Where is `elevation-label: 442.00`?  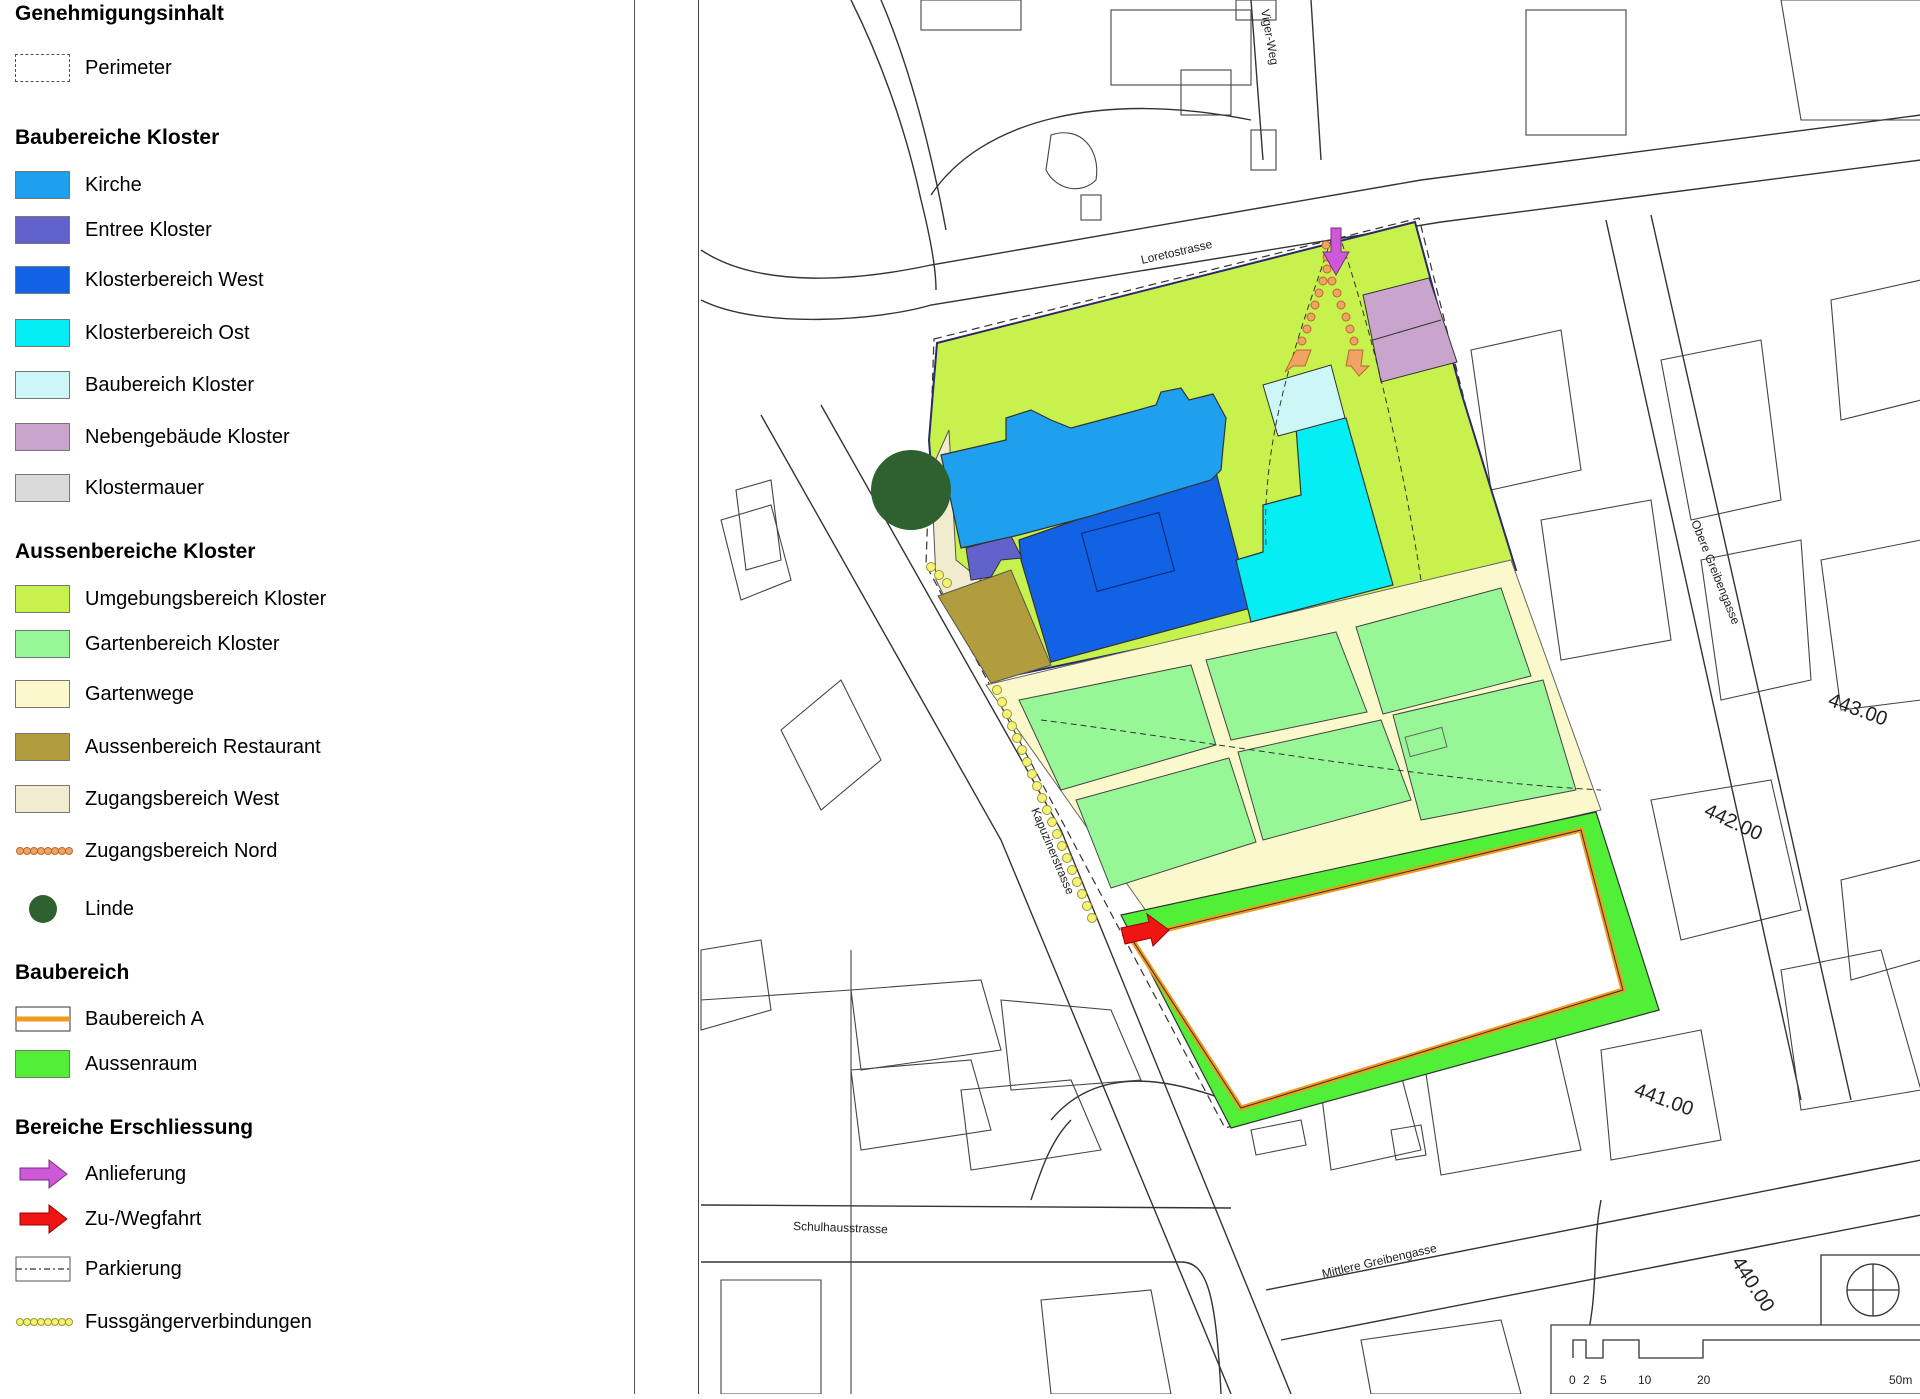 elevation-label: 442.00 is located at coordinates (1733, 823).